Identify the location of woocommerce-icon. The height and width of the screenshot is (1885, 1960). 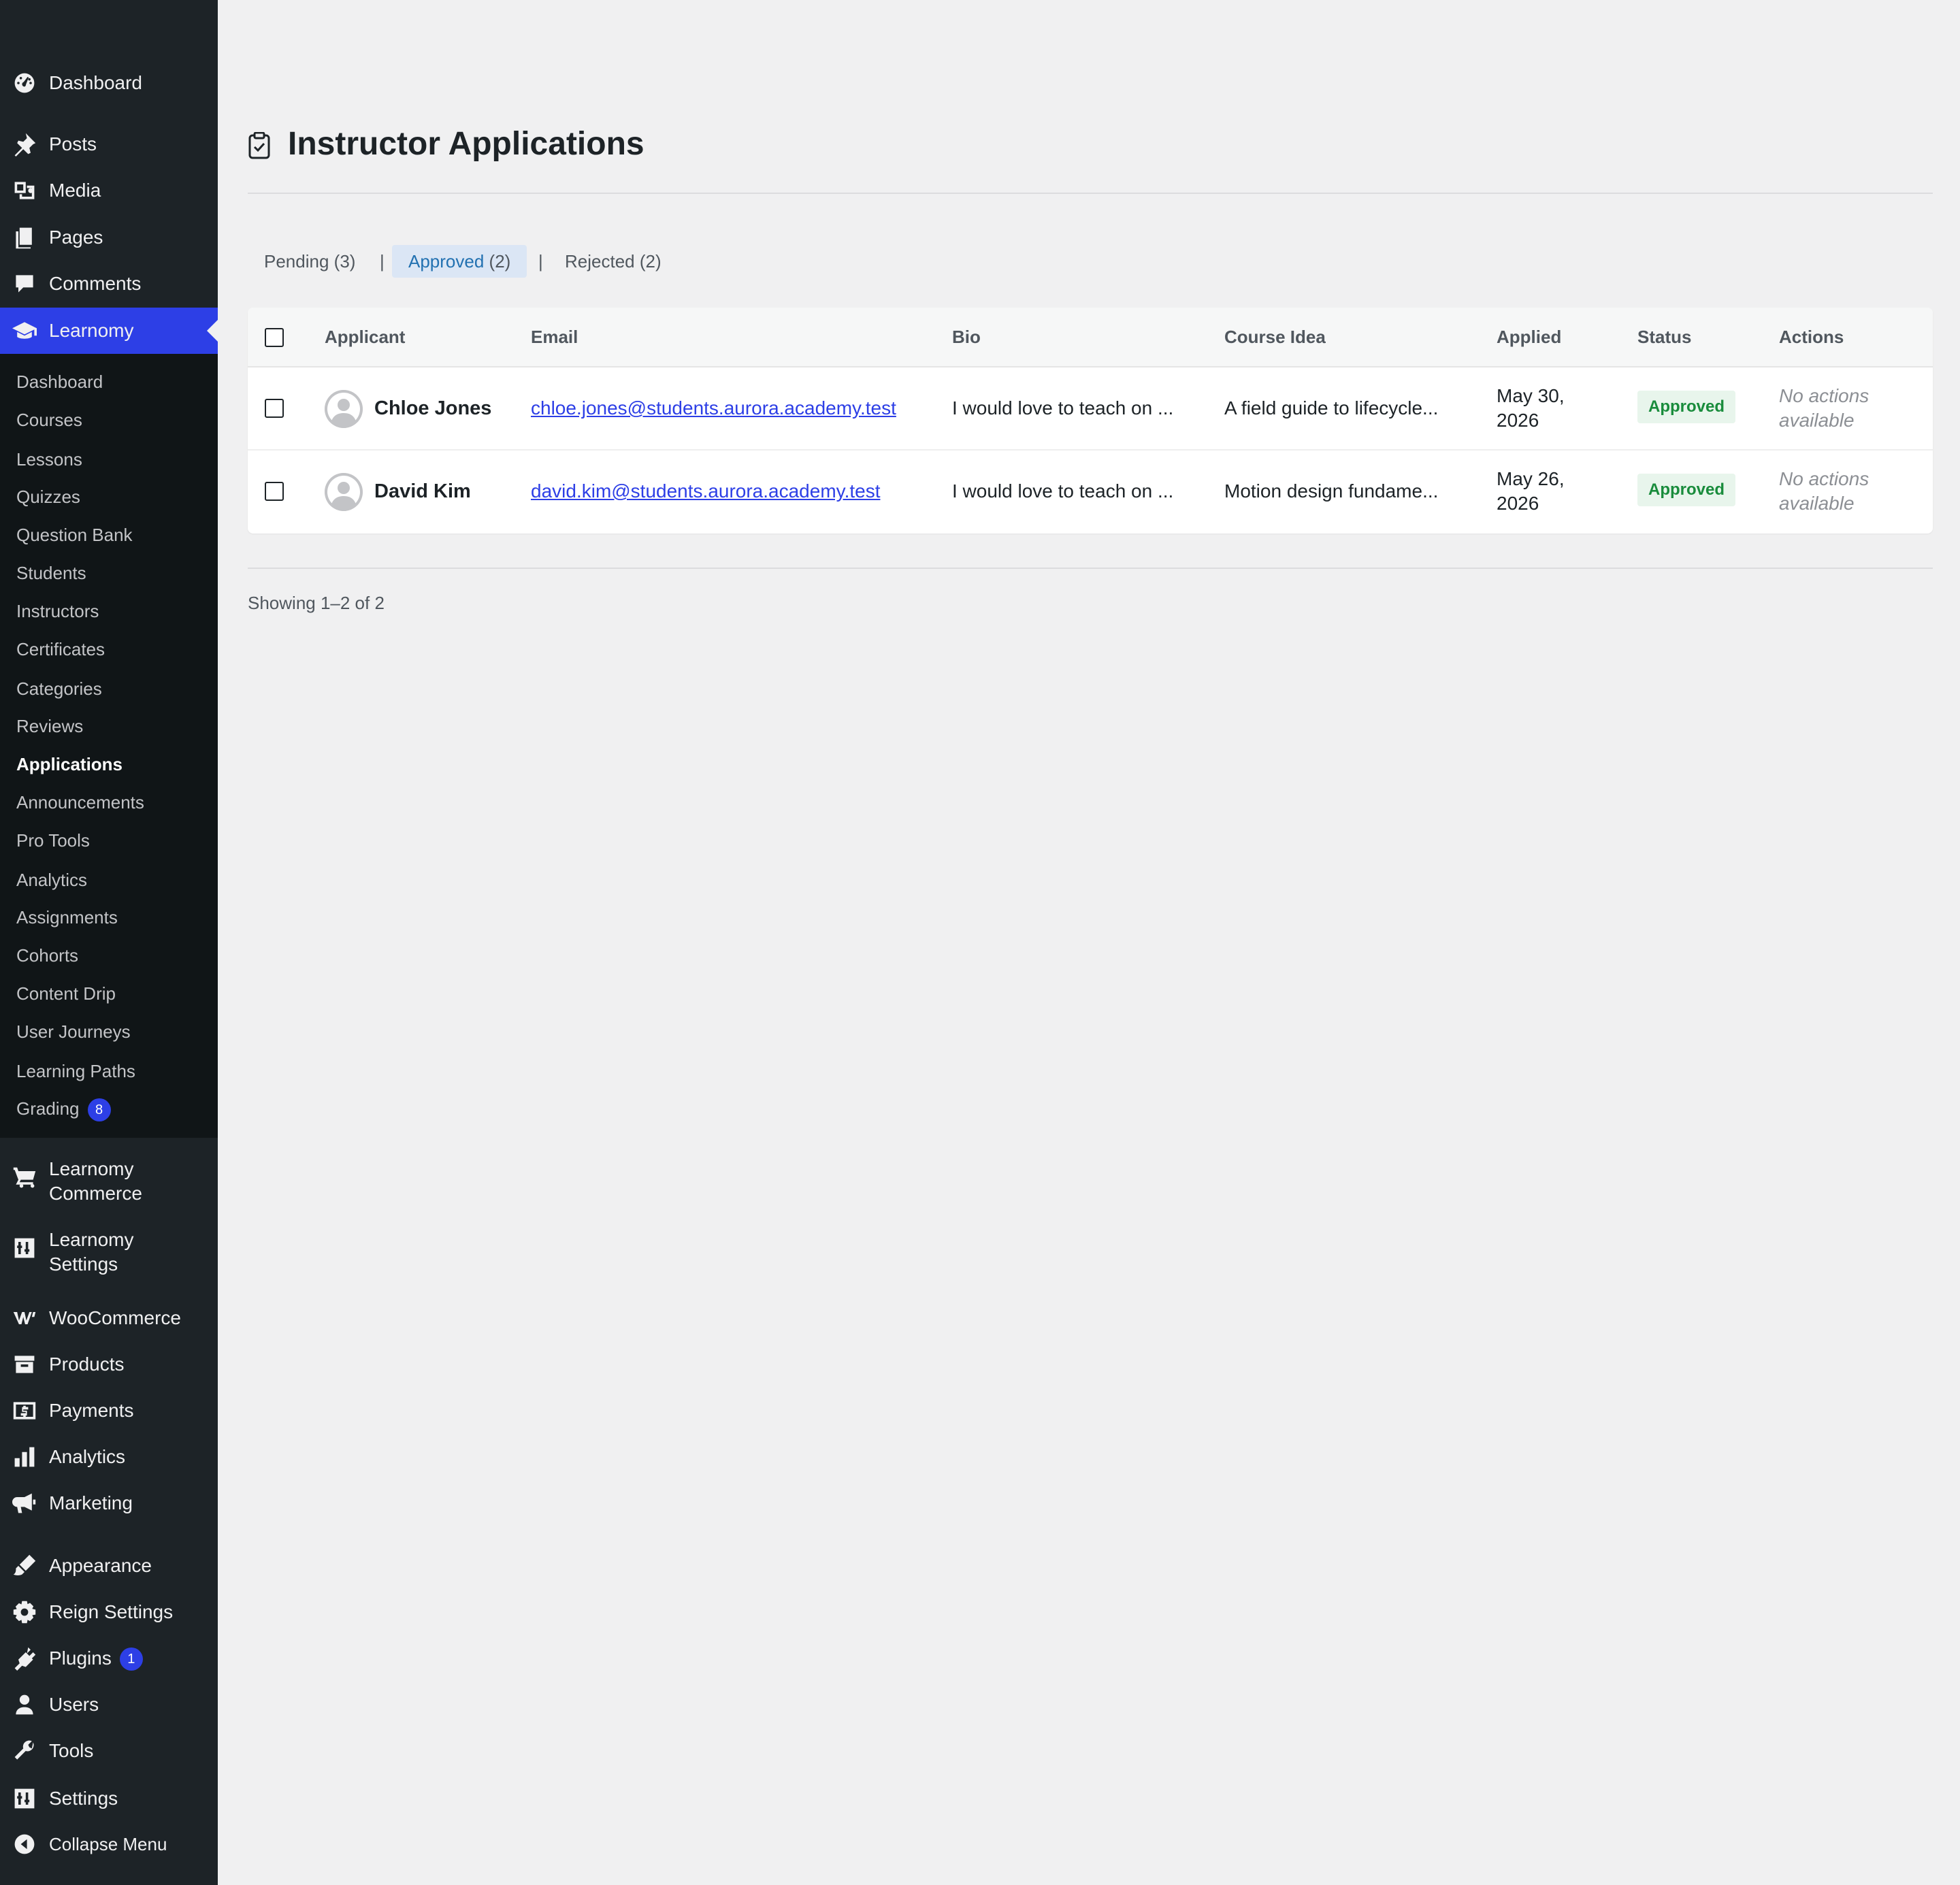
(24, 1318).